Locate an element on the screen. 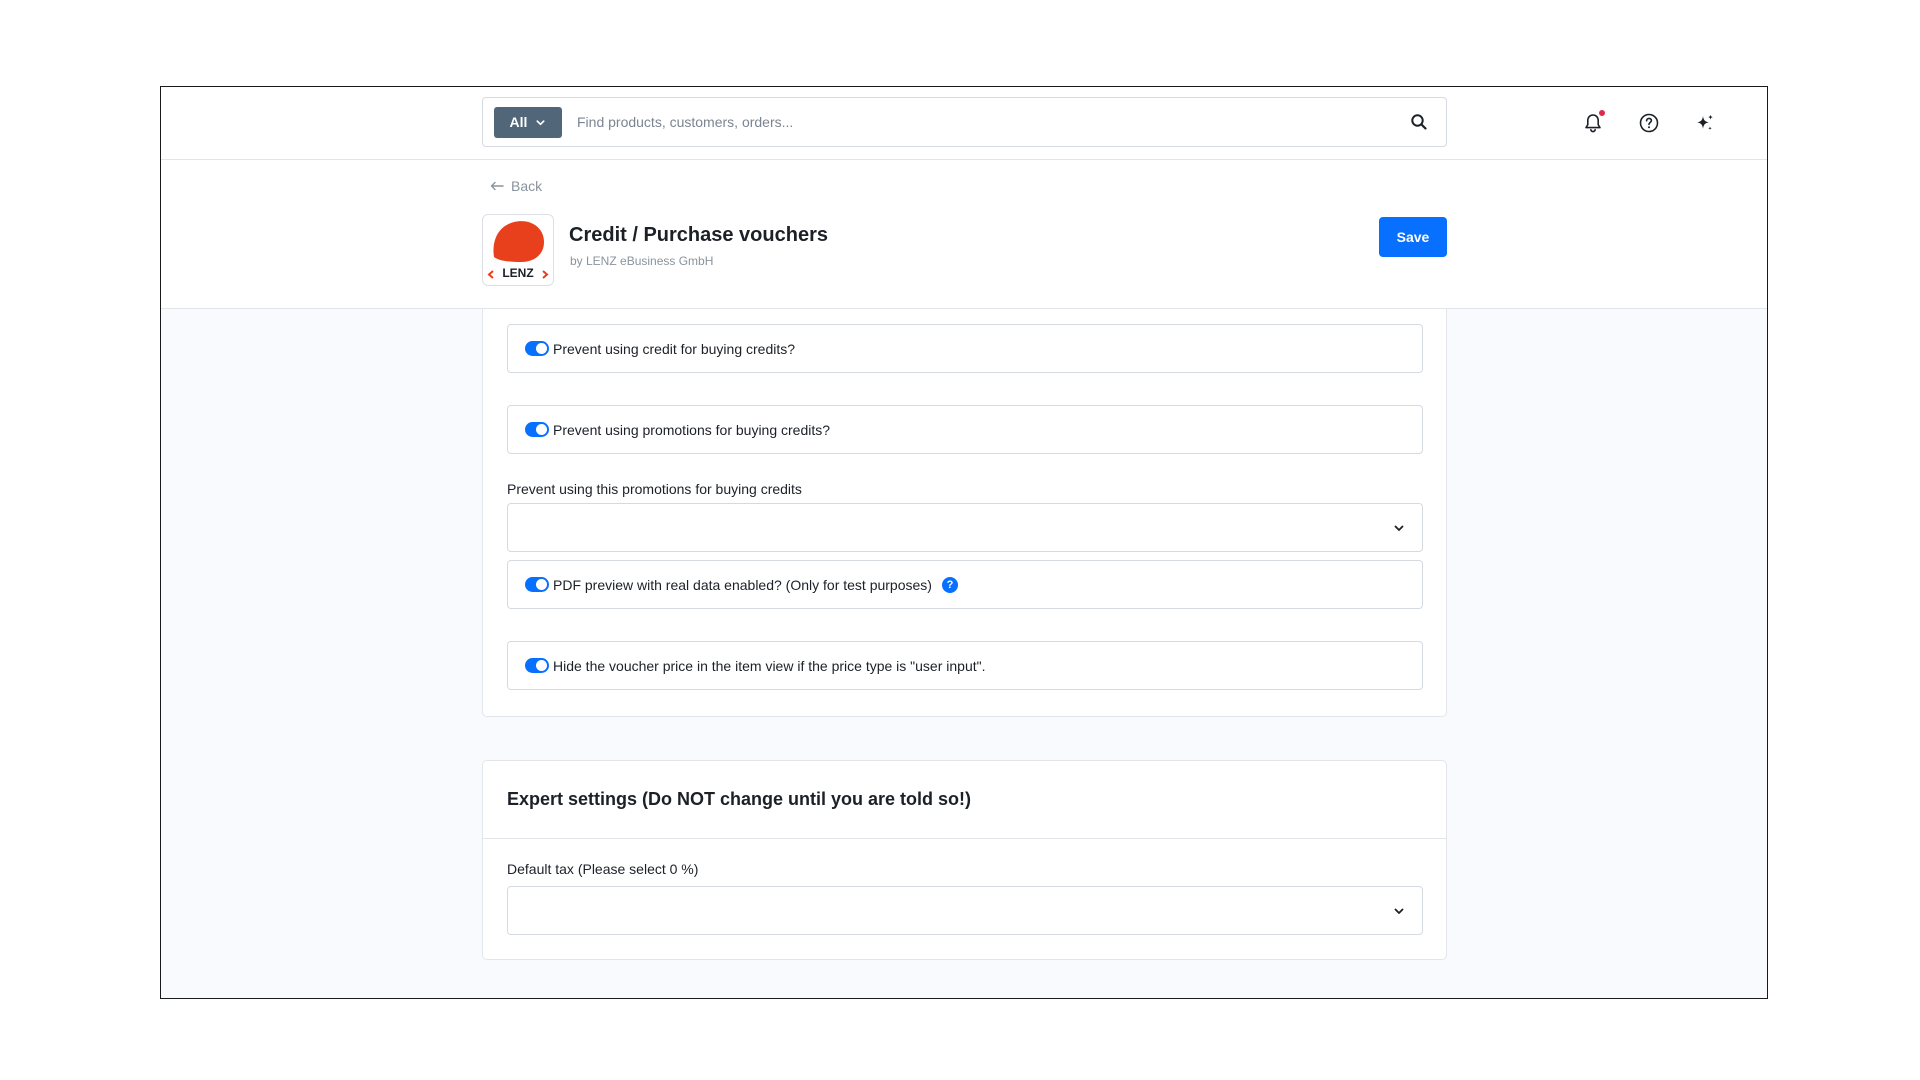  default-tax-label: Default tax (Please select 0 %) is located at coordinates (603, 869).